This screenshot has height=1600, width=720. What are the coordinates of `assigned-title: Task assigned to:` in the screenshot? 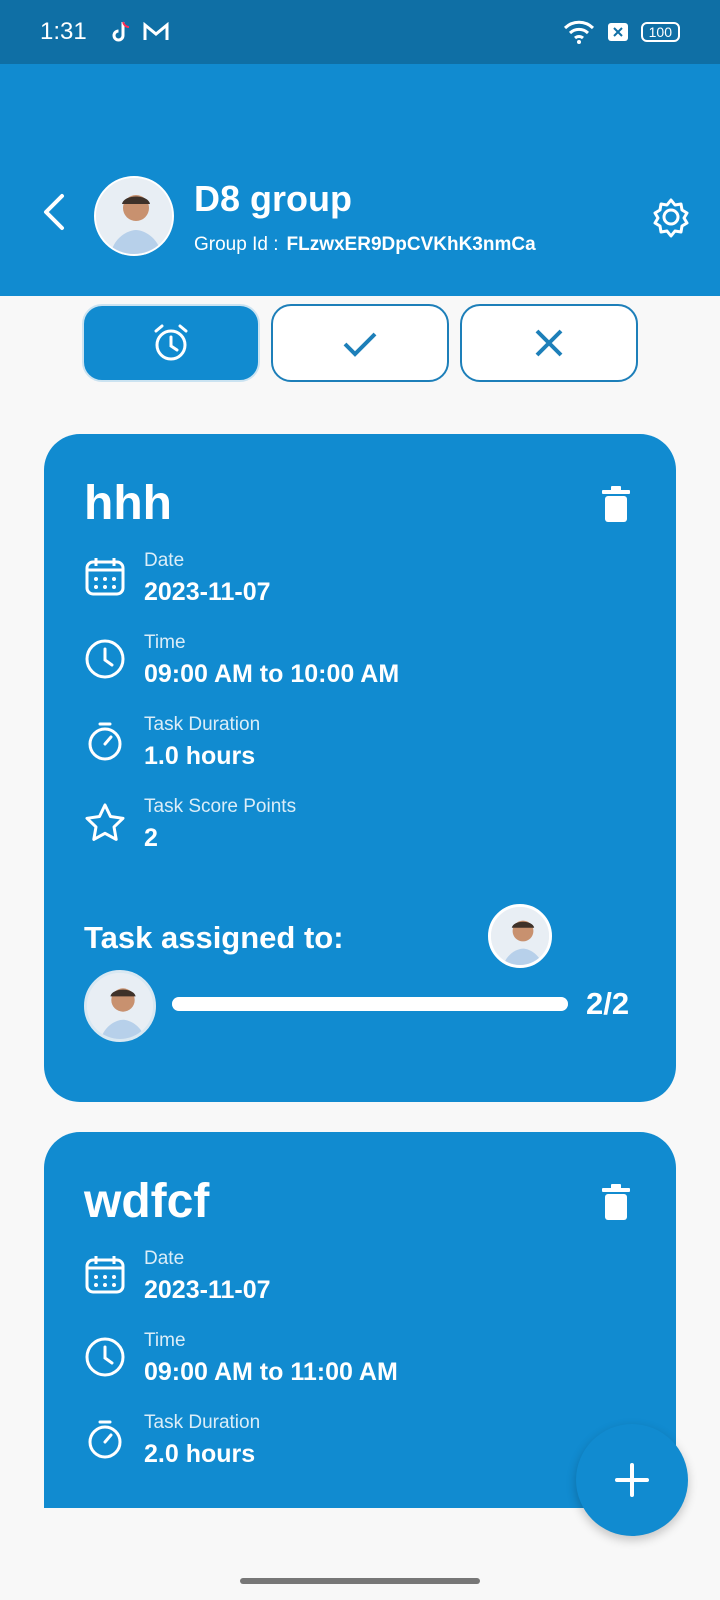 It's located at (214, 937).